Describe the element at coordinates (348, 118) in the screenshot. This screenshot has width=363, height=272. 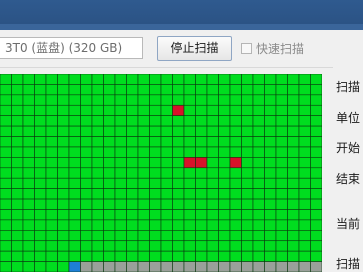
I see `info-label-unit: 单位` at that location.